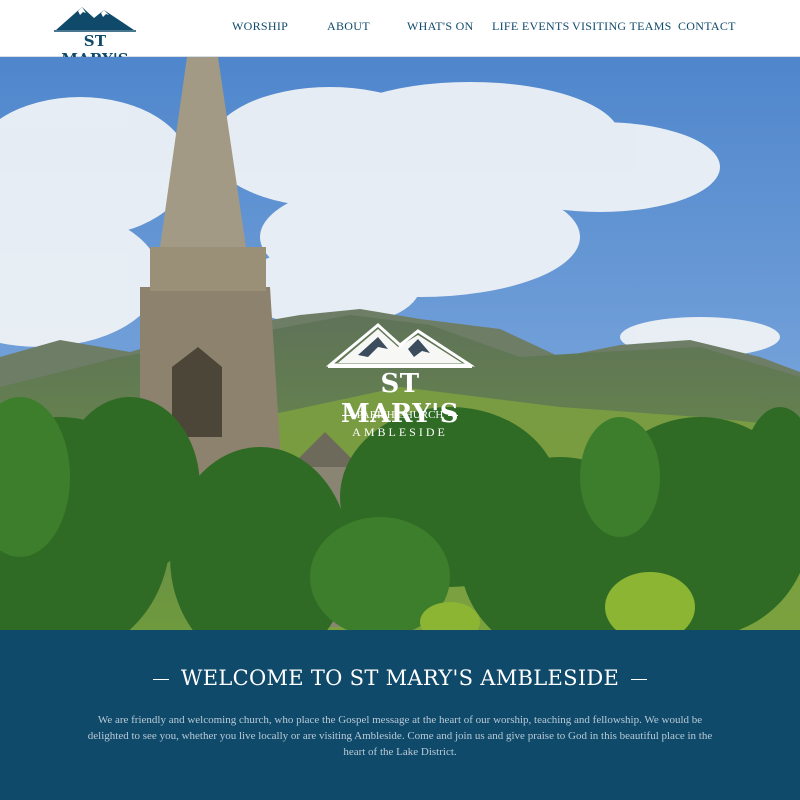 The image size is (800, 800). What do you see at coordinates (400, 432) in the screenshot?
I see `hero-place: AMBLESIDE` at bounding box center [400, 432].